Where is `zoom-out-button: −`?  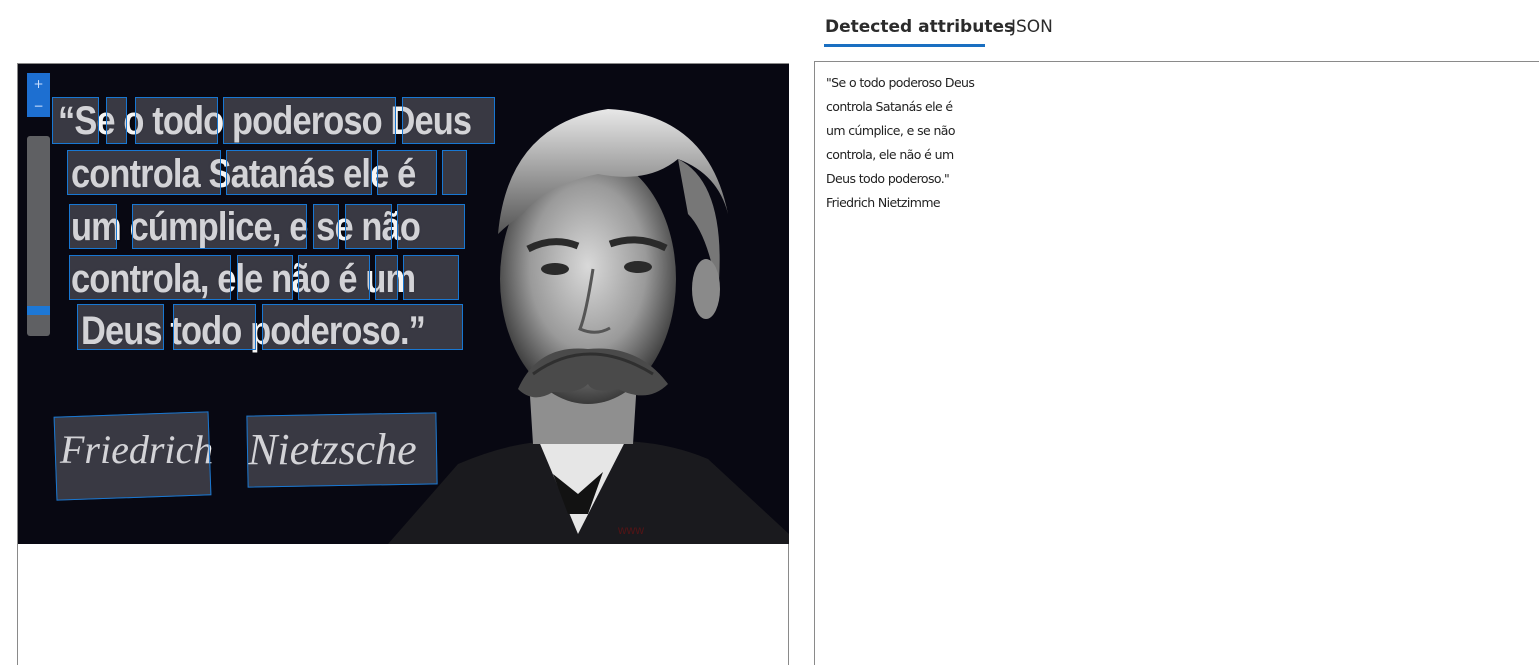 zoom-out-button: − is located at coordinates (38, 106).